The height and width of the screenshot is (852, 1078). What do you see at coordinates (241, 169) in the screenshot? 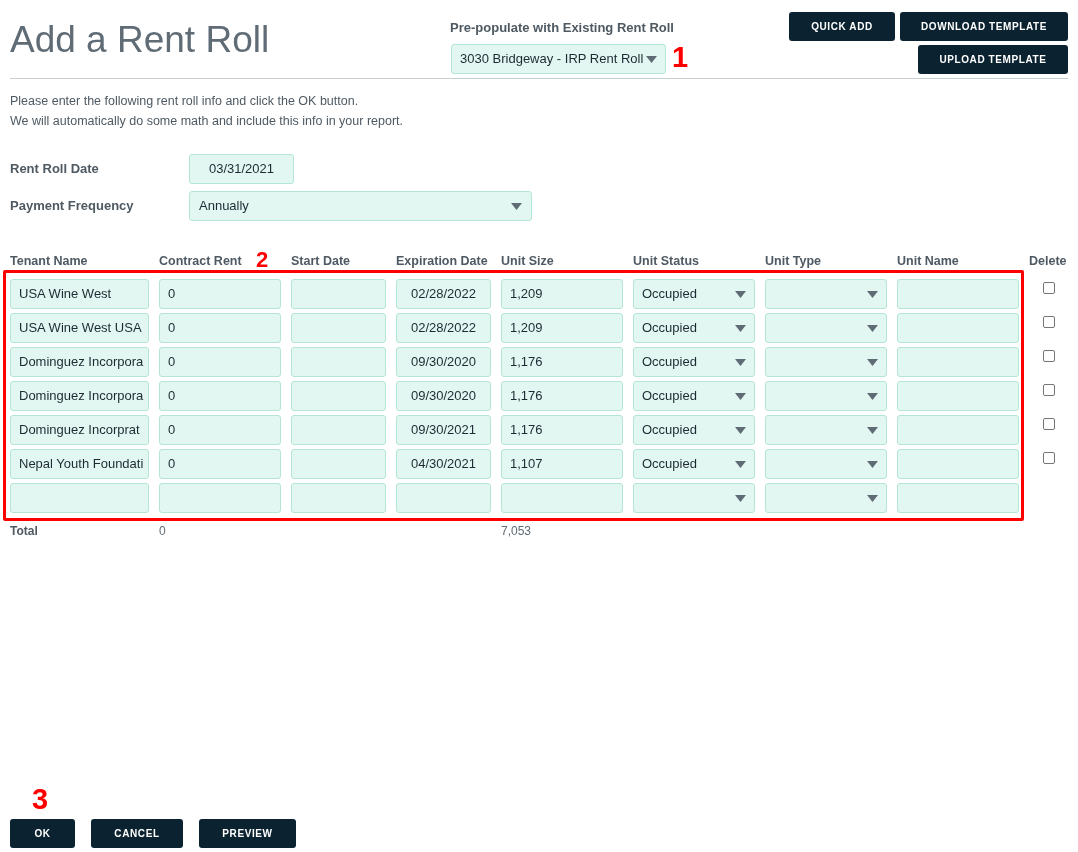
I see `date-field: 03/31/2021` at bounding box center [241, 169].